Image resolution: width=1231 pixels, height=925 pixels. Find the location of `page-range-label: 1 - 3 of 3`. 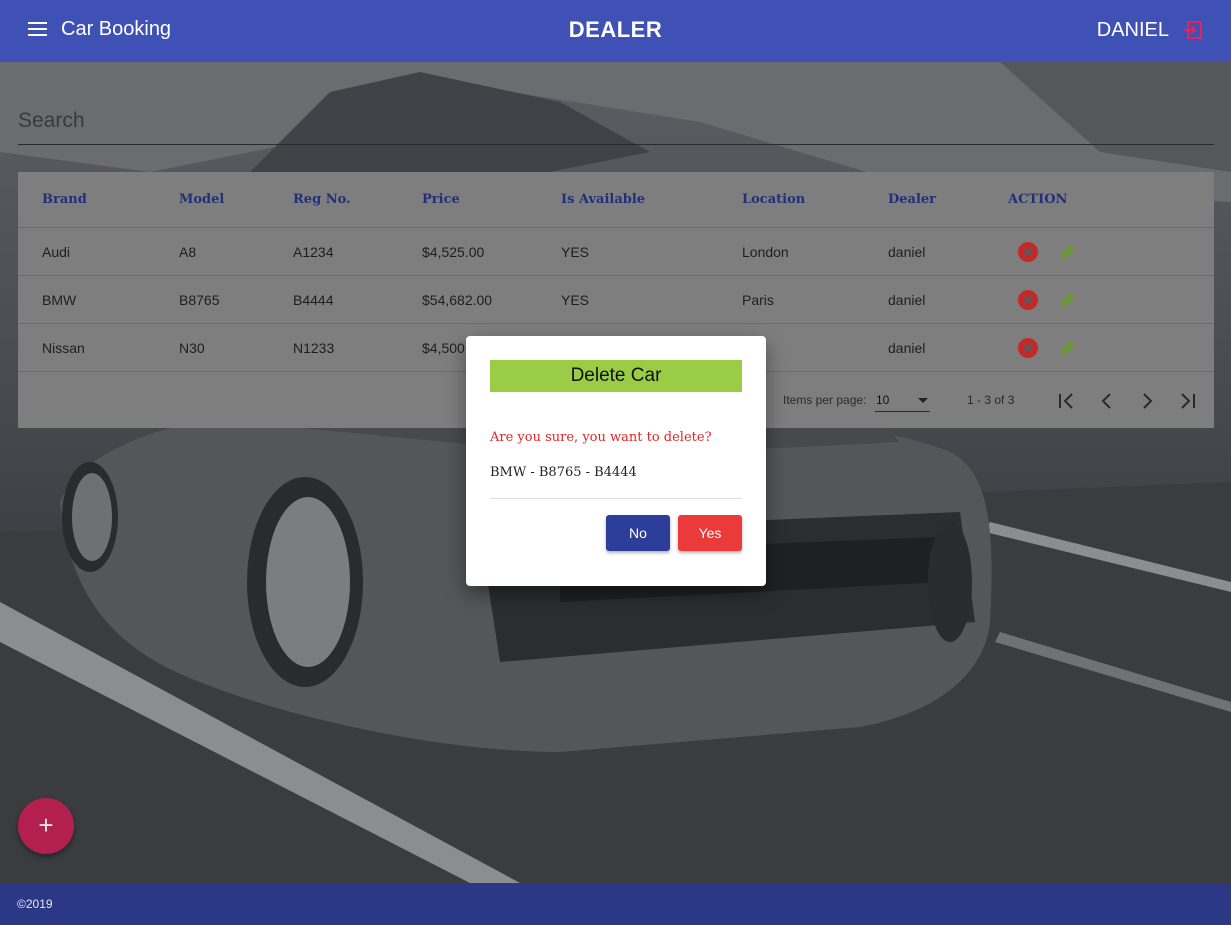

page-range-label: 1 - 3 of 3 is located at coordinates (991, 400).